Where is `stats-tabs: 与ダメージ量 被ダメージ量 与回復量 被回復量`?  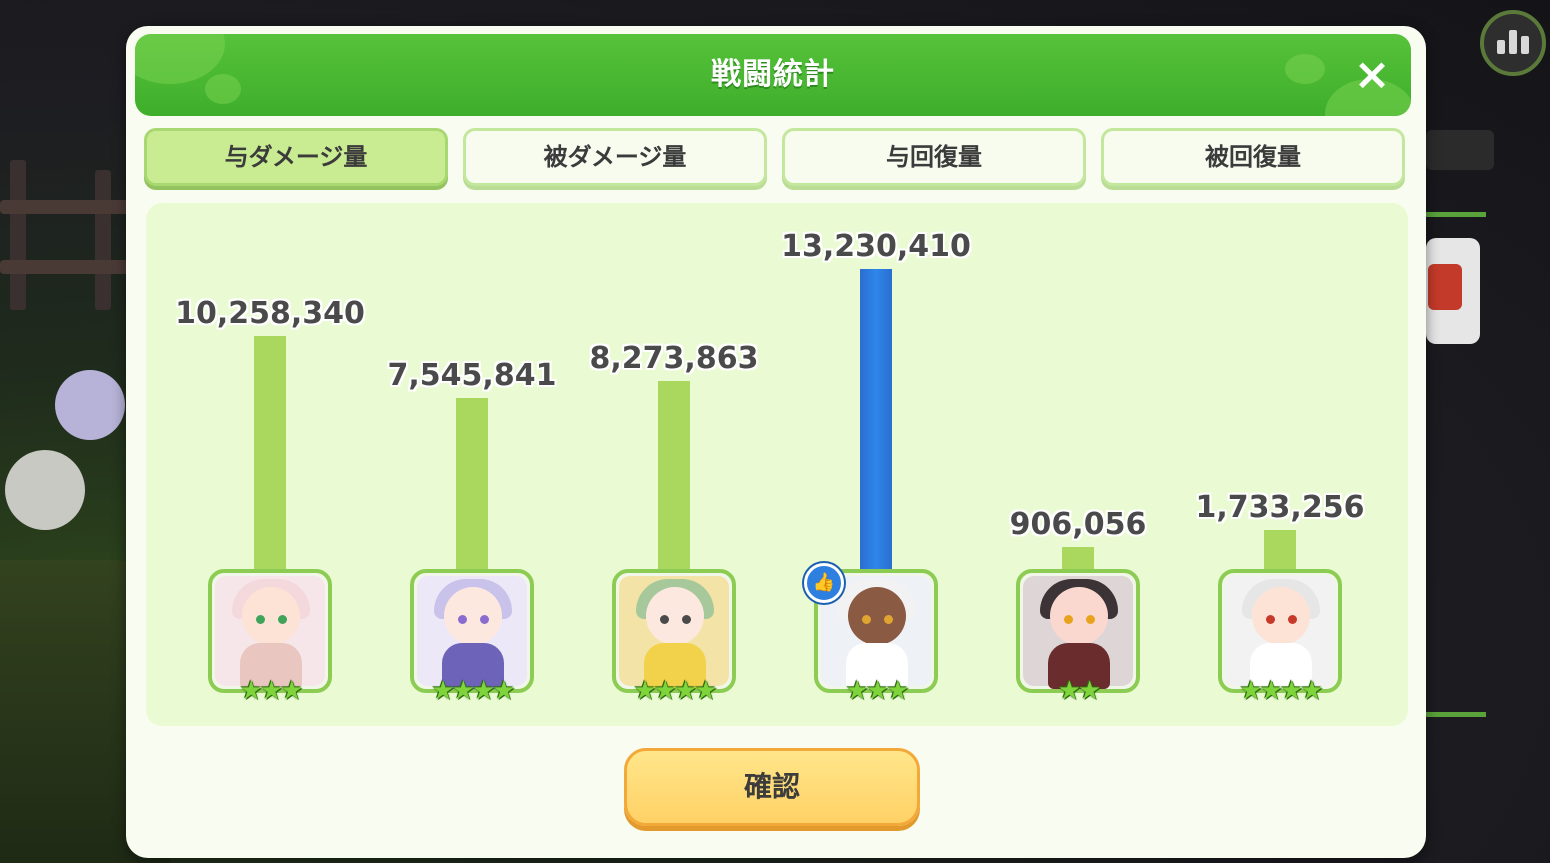
stats-tabs: 与ダメージ量 被ダメージ量 与回復量 被回復量 is located at coordinates (776, 159).